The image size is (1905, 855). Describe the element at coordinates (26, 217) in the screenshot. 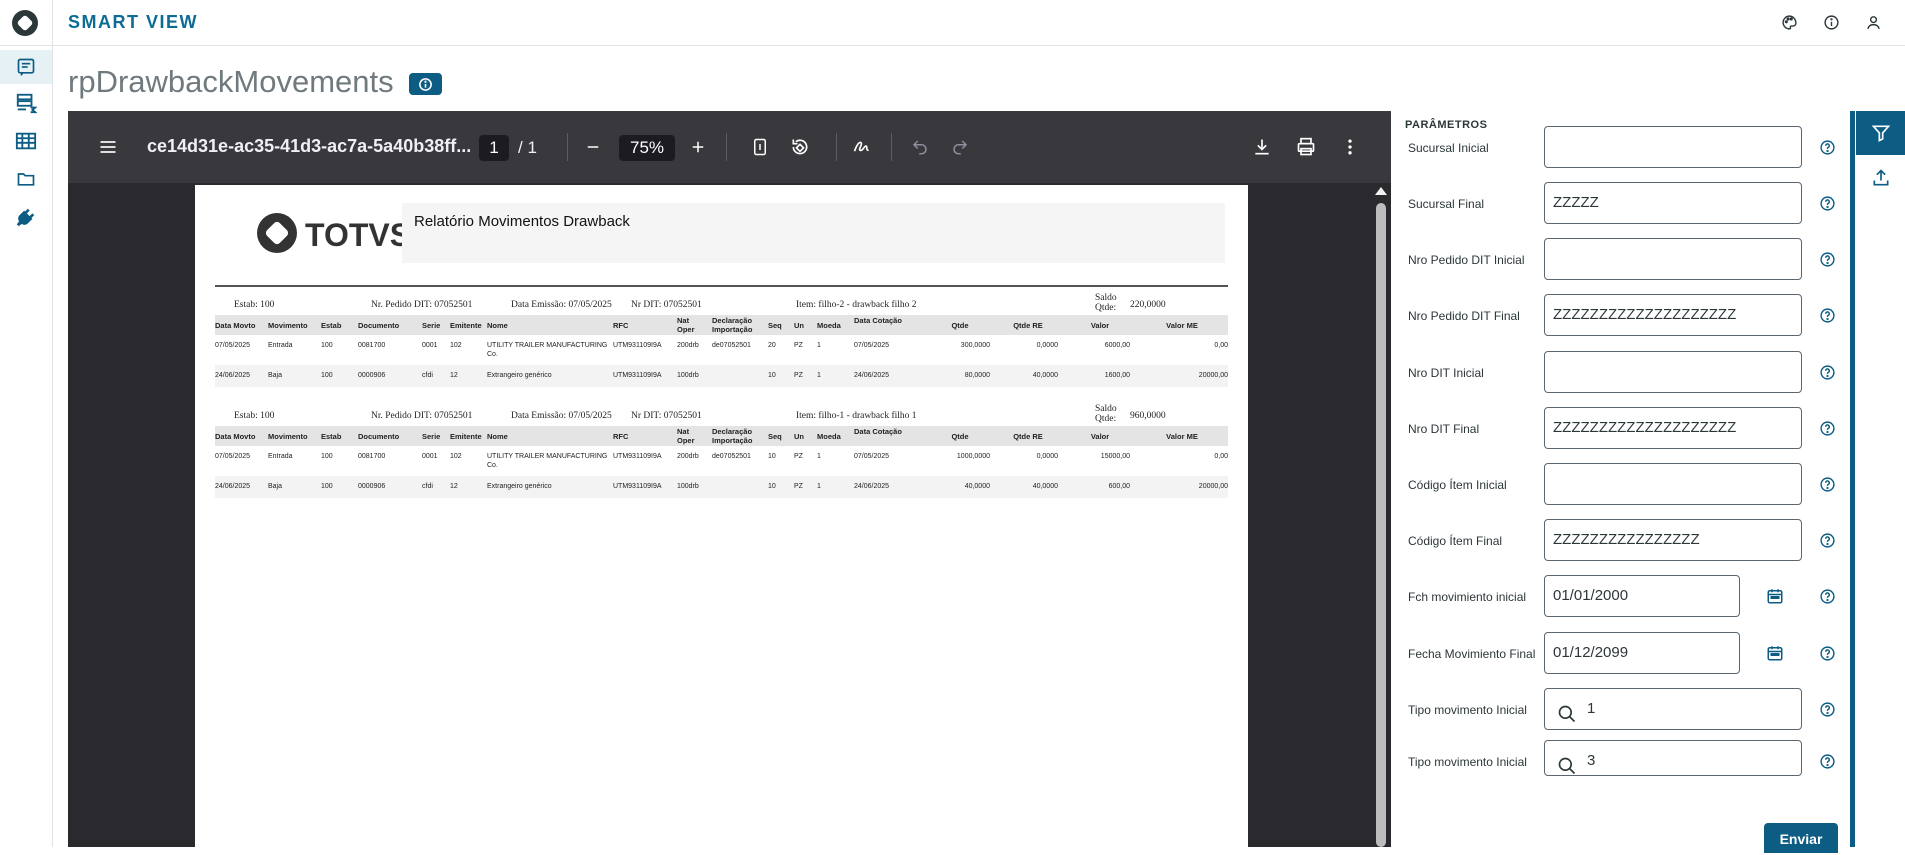

I see `nav-plug` at that location.